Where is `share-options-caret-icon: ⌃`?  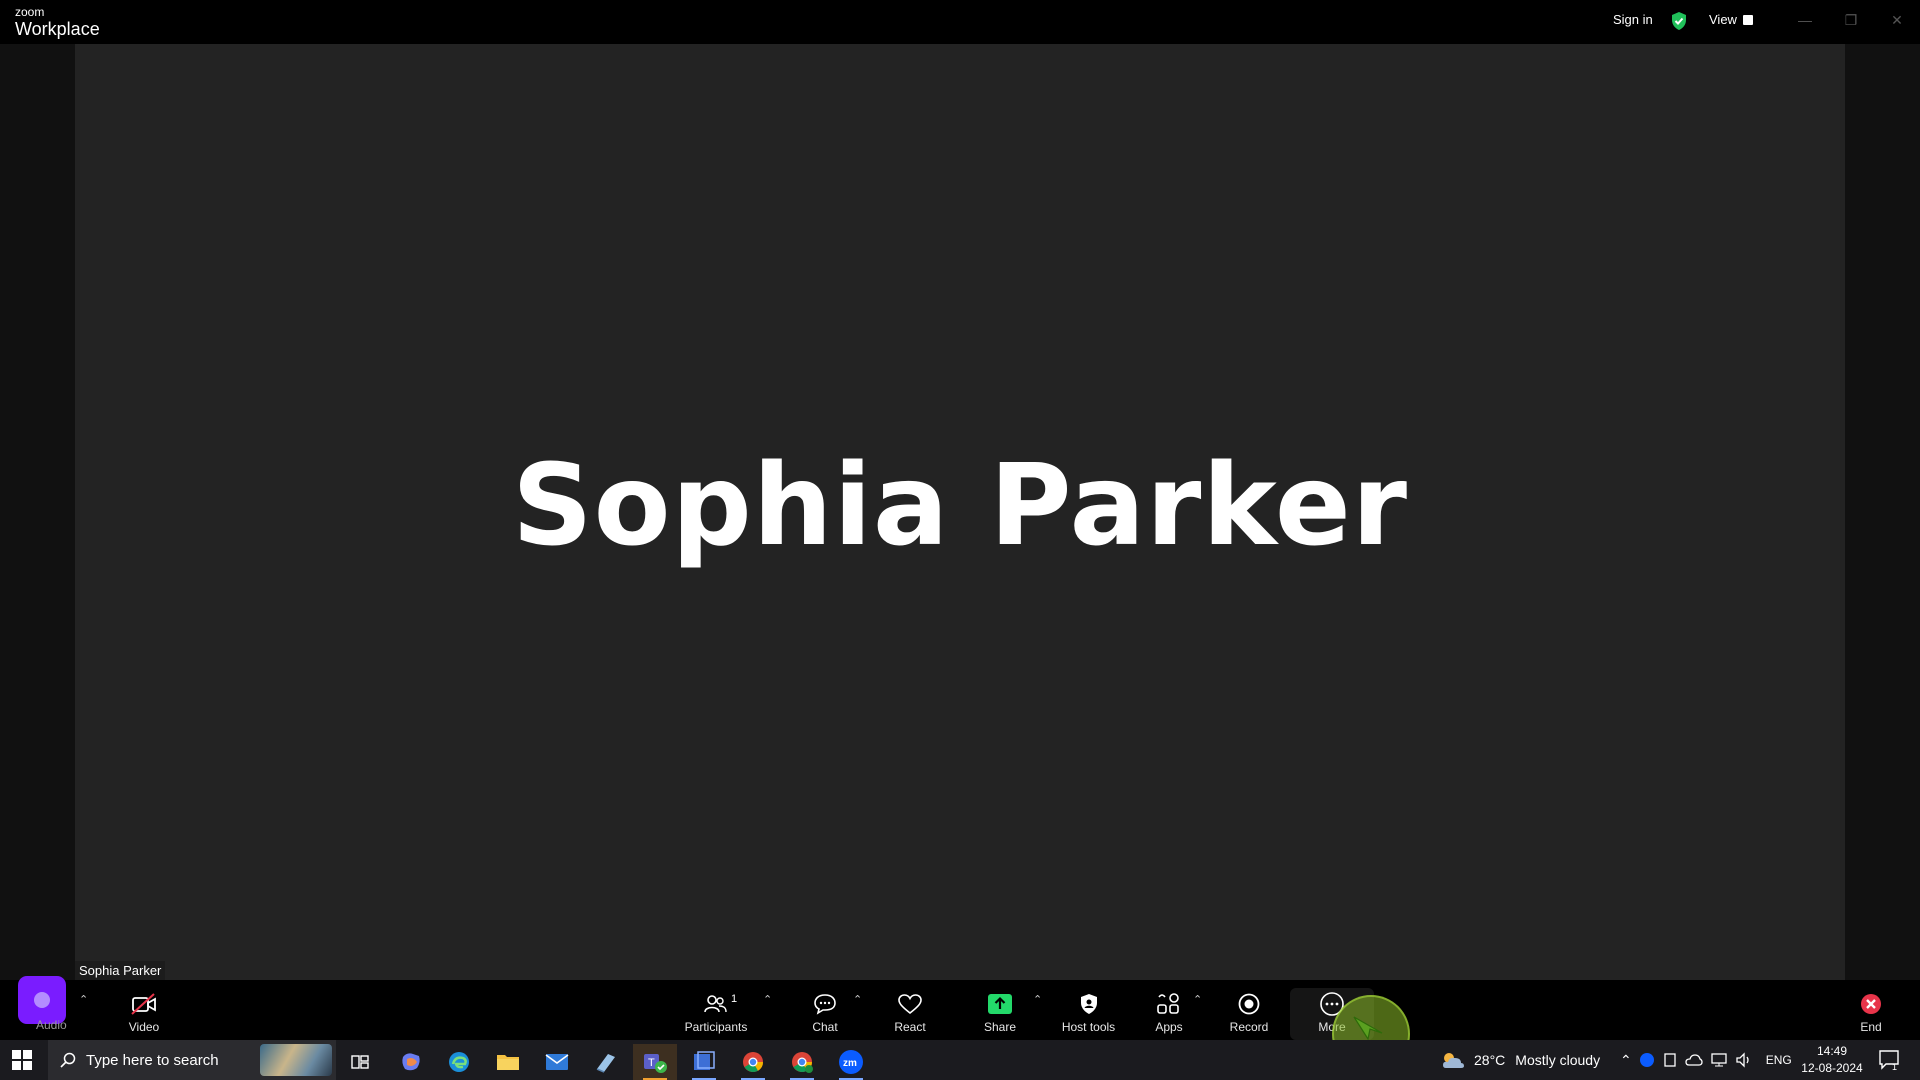 share-options-caret-icon: ⌃ is located at coordinates (1037, 999).